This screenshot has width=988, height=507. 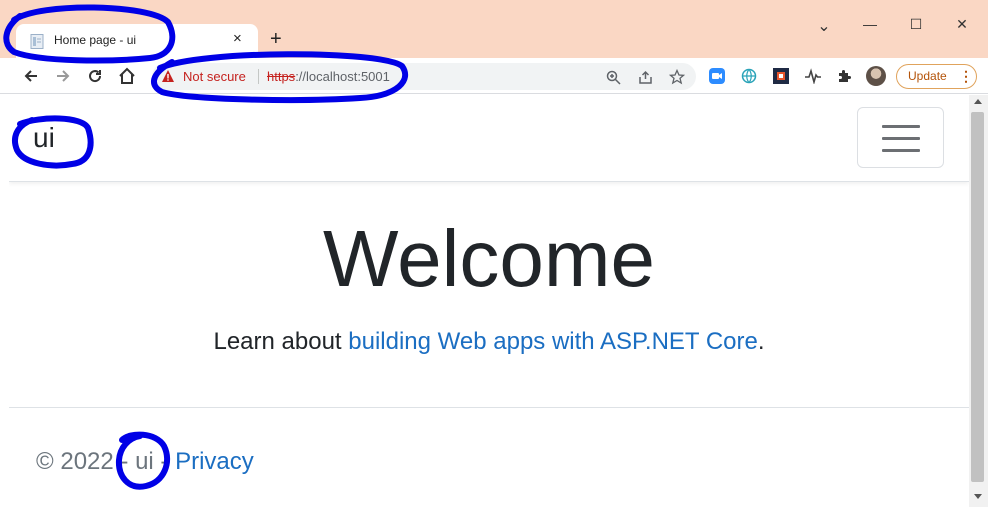 What do you see at coordinates (870, 30) in the screenshot?
I see `minimize-button: —` at bounding box center [870, 30].